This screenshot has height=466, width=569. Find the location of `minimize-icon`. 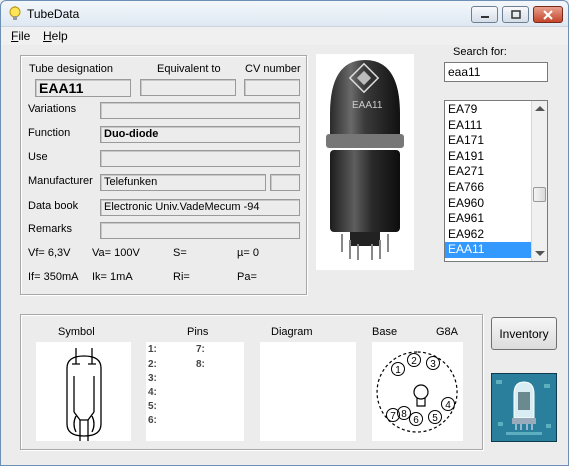

minimize-icon is located at coordinates (484, 16).